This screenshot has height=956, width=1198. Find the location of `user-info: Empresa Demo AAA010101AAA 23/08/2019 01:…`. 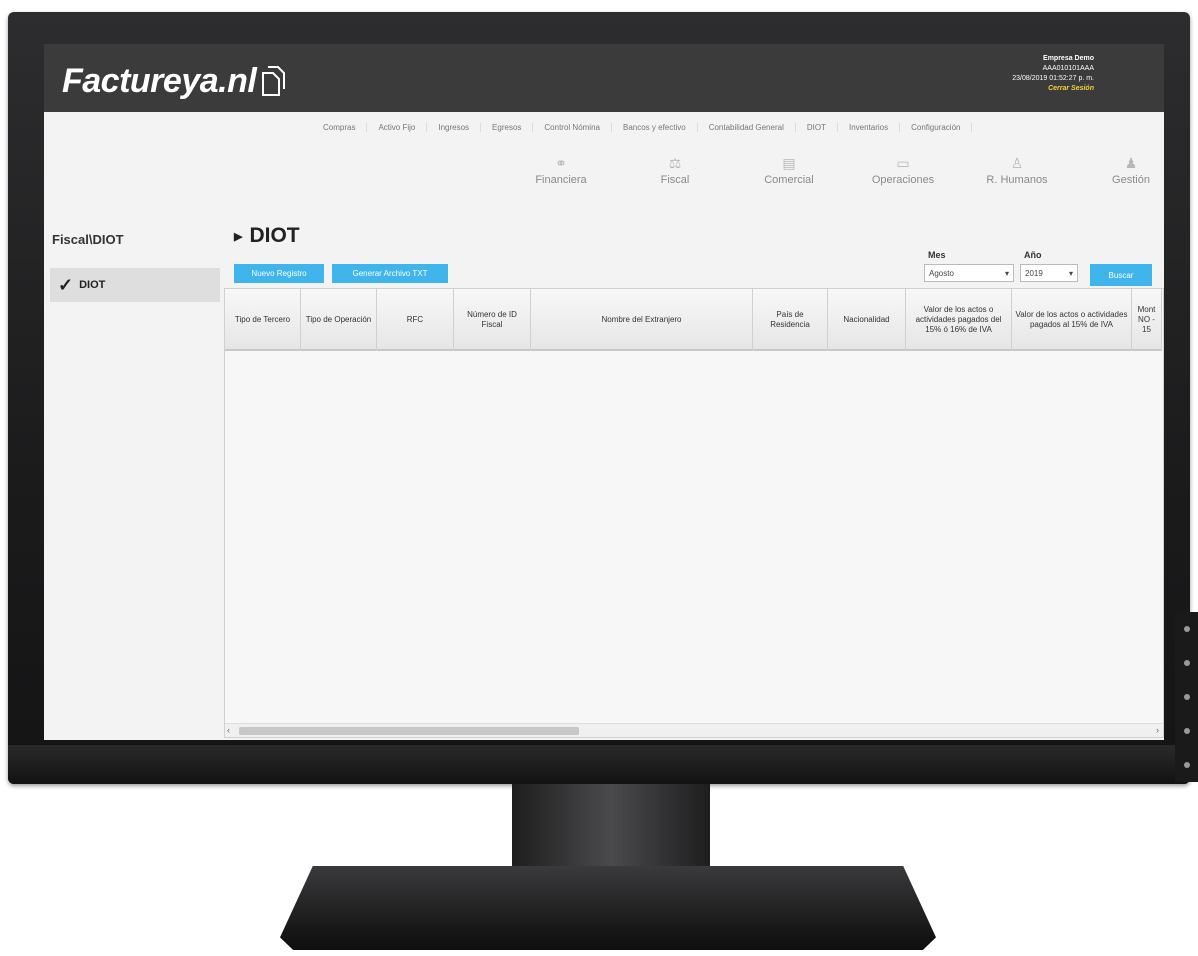

user-info: Empresa Demo AAA010101AAA 23/08/2019 01:… is located at coordinates (1053, 74).